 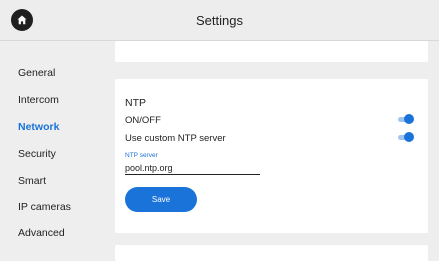 What do you see at coordinates (135, 103) in the screenshot?
I see `ntp-section-title: NTP` at bounding box center [135, 103].